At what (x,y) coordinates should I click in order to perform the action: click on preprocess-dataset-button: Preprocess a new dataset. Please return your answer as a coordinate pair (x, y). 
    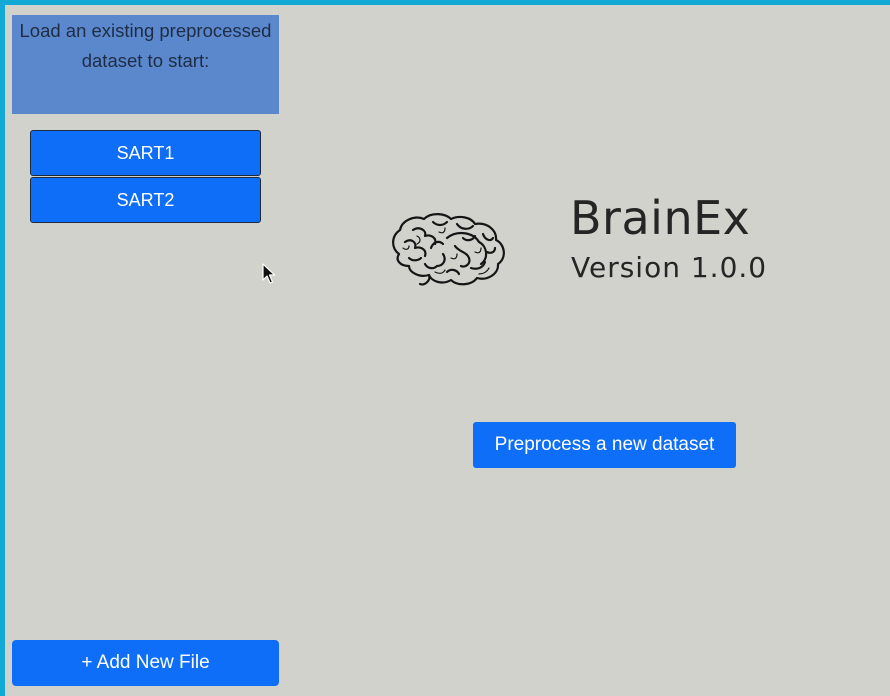
    Looking at the image, I should click on (604, 445).